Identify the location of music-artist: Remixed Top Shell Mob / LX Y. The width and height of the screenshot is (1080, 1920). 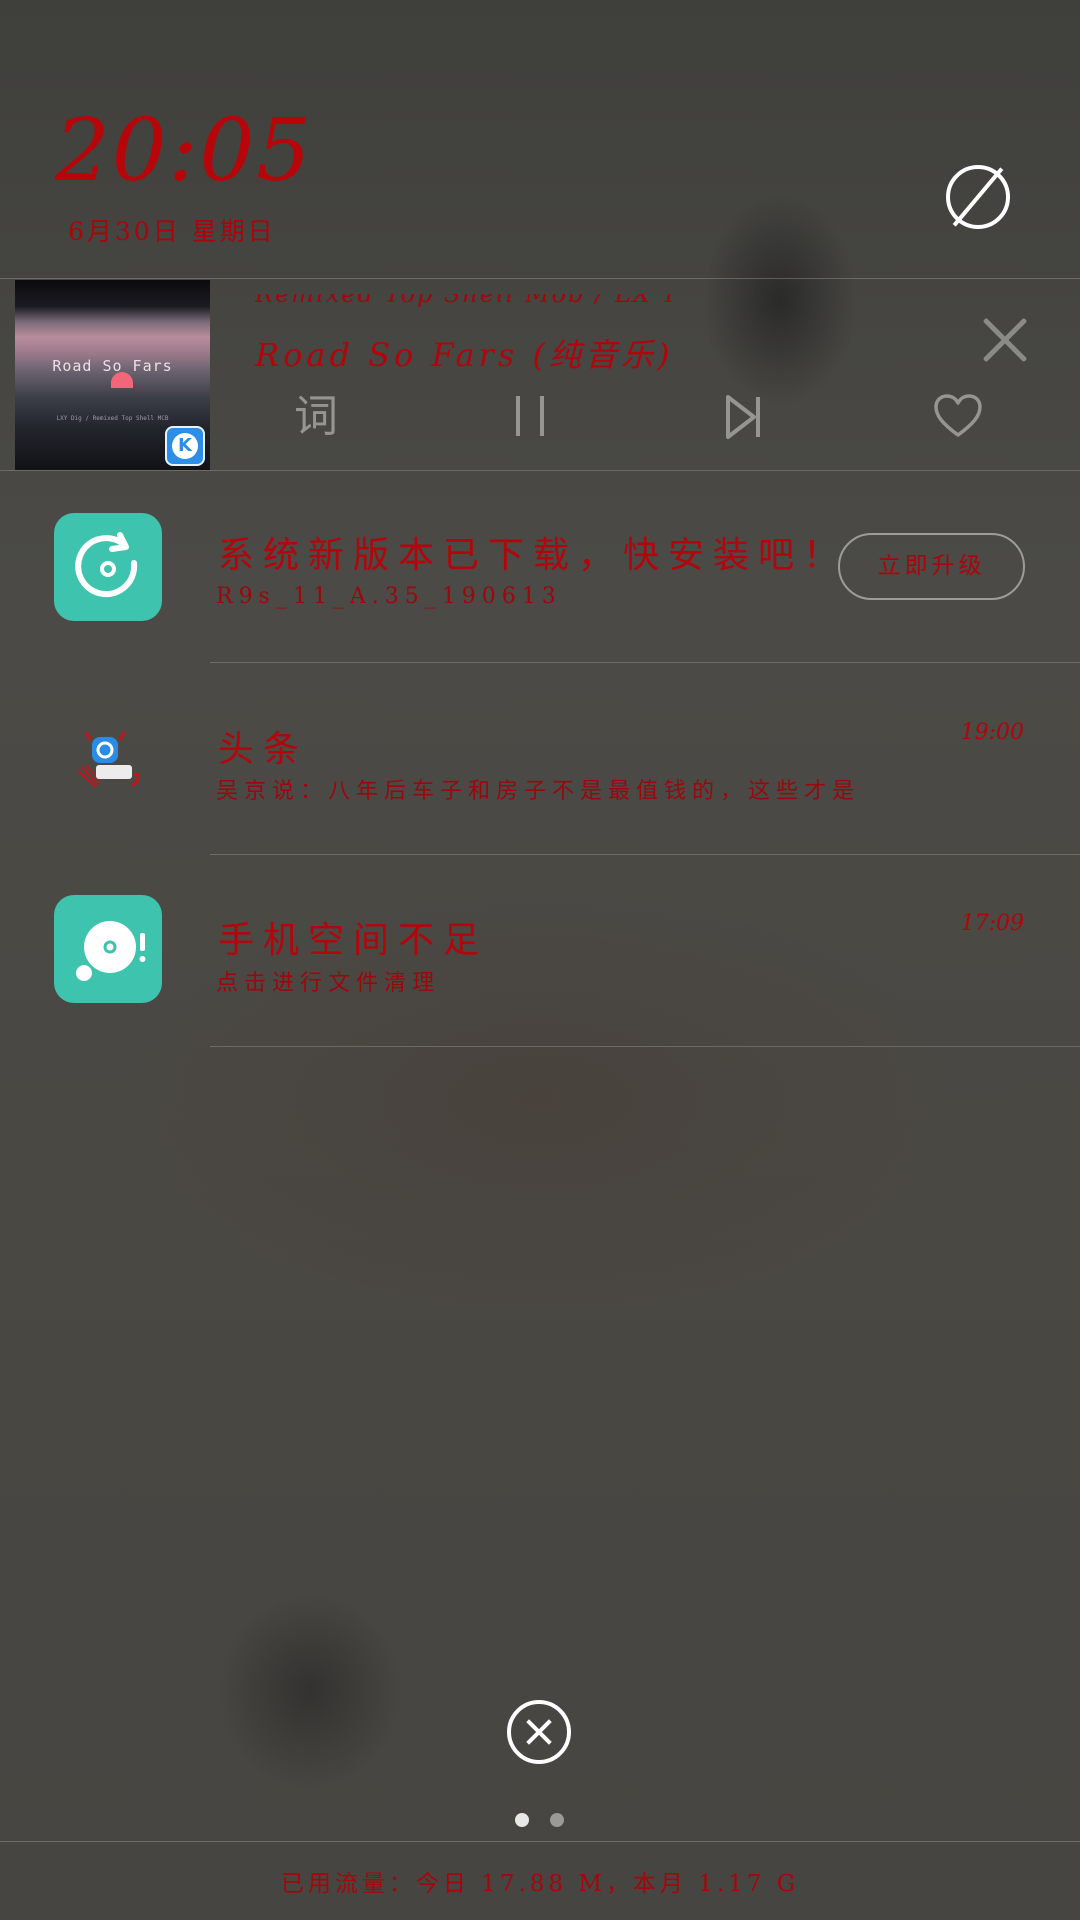
(535, 307).